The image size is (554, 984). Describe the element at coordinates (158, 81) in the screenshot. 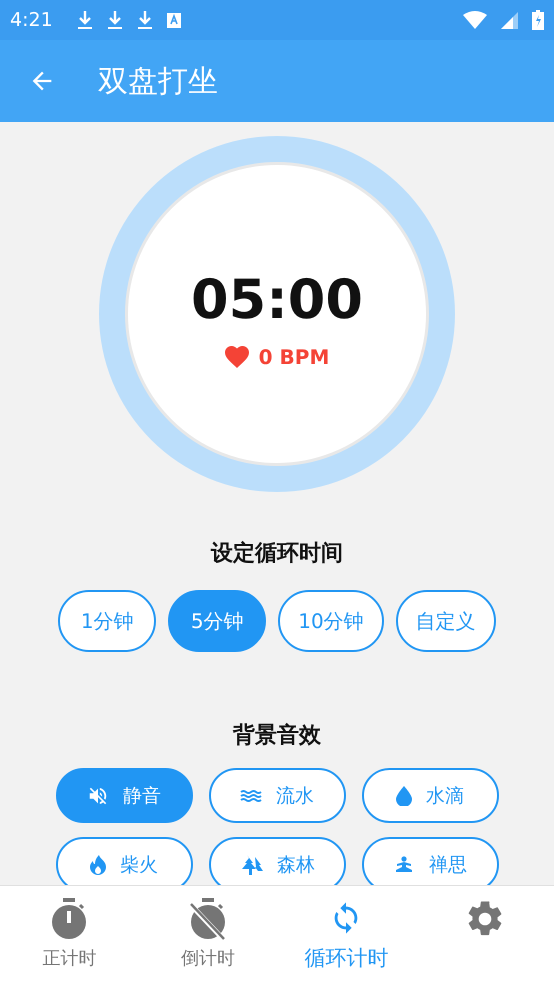

I see `screen-title: 双盘打坐` at that location.